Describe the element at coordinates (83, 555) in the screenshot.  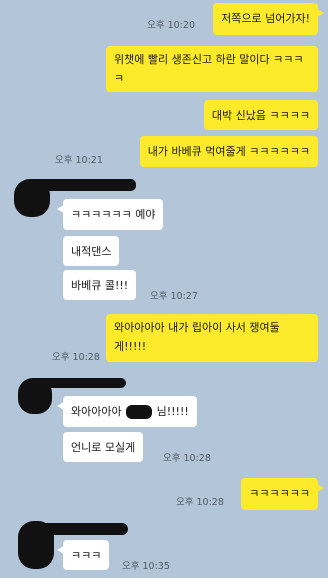
I see `incoming-message-bubble: ㅋㅋㅋ` at that location.